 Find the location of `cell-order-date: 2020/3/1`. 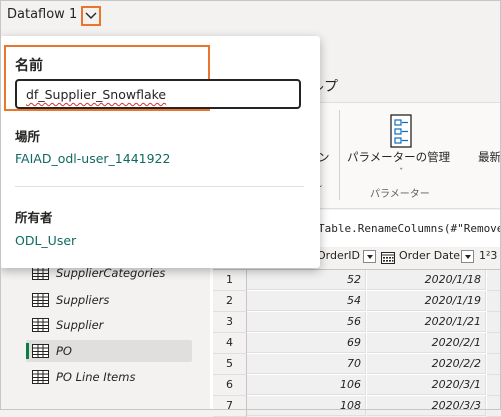

cell-order-date: 2020/3/1 is located at coordinates (426, 385).